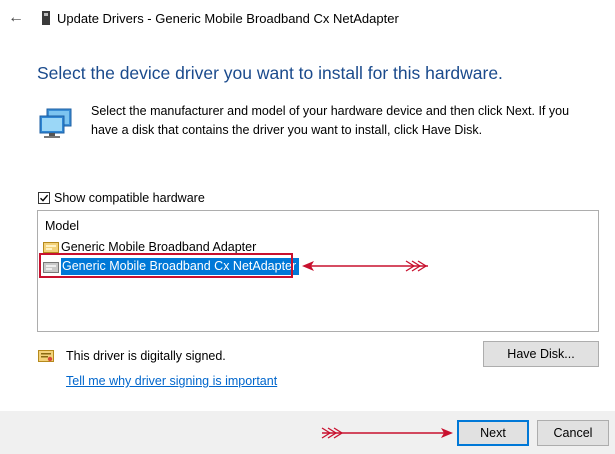 The height and width of the screenshot is (454, 615). I want to click on network-hardware-icon, so click(56, 123).